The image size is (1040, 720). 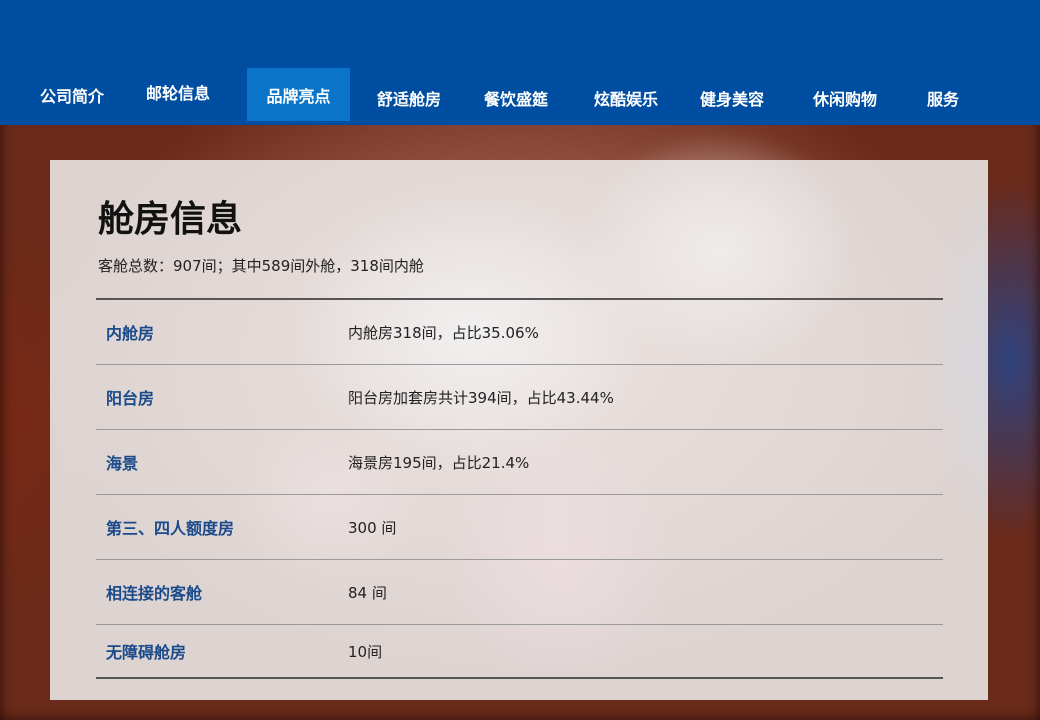 What do you see at coordinates (519, 592) in the screenshot?
I see `table-row: 相连接的客舱 84 间` at bounding box center [519, 592].